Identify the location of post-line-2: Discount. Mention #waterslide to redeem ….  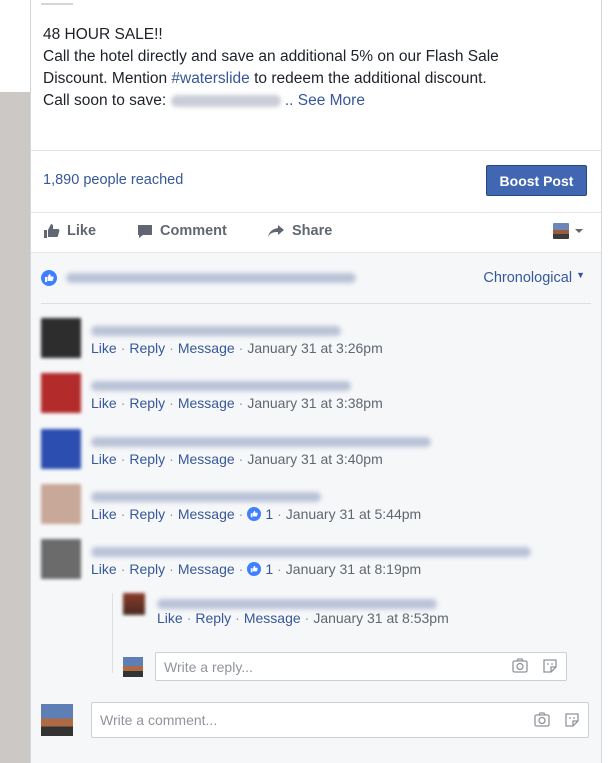
(318, 79).